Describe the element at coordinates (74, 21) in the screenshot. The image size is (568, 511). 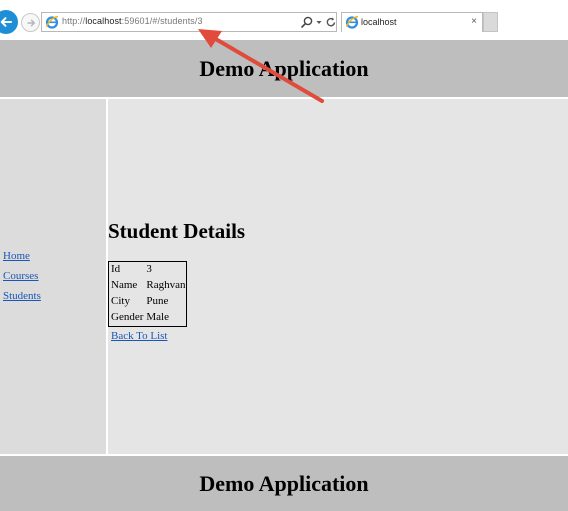
I see `url-prefix: http://` at that location.